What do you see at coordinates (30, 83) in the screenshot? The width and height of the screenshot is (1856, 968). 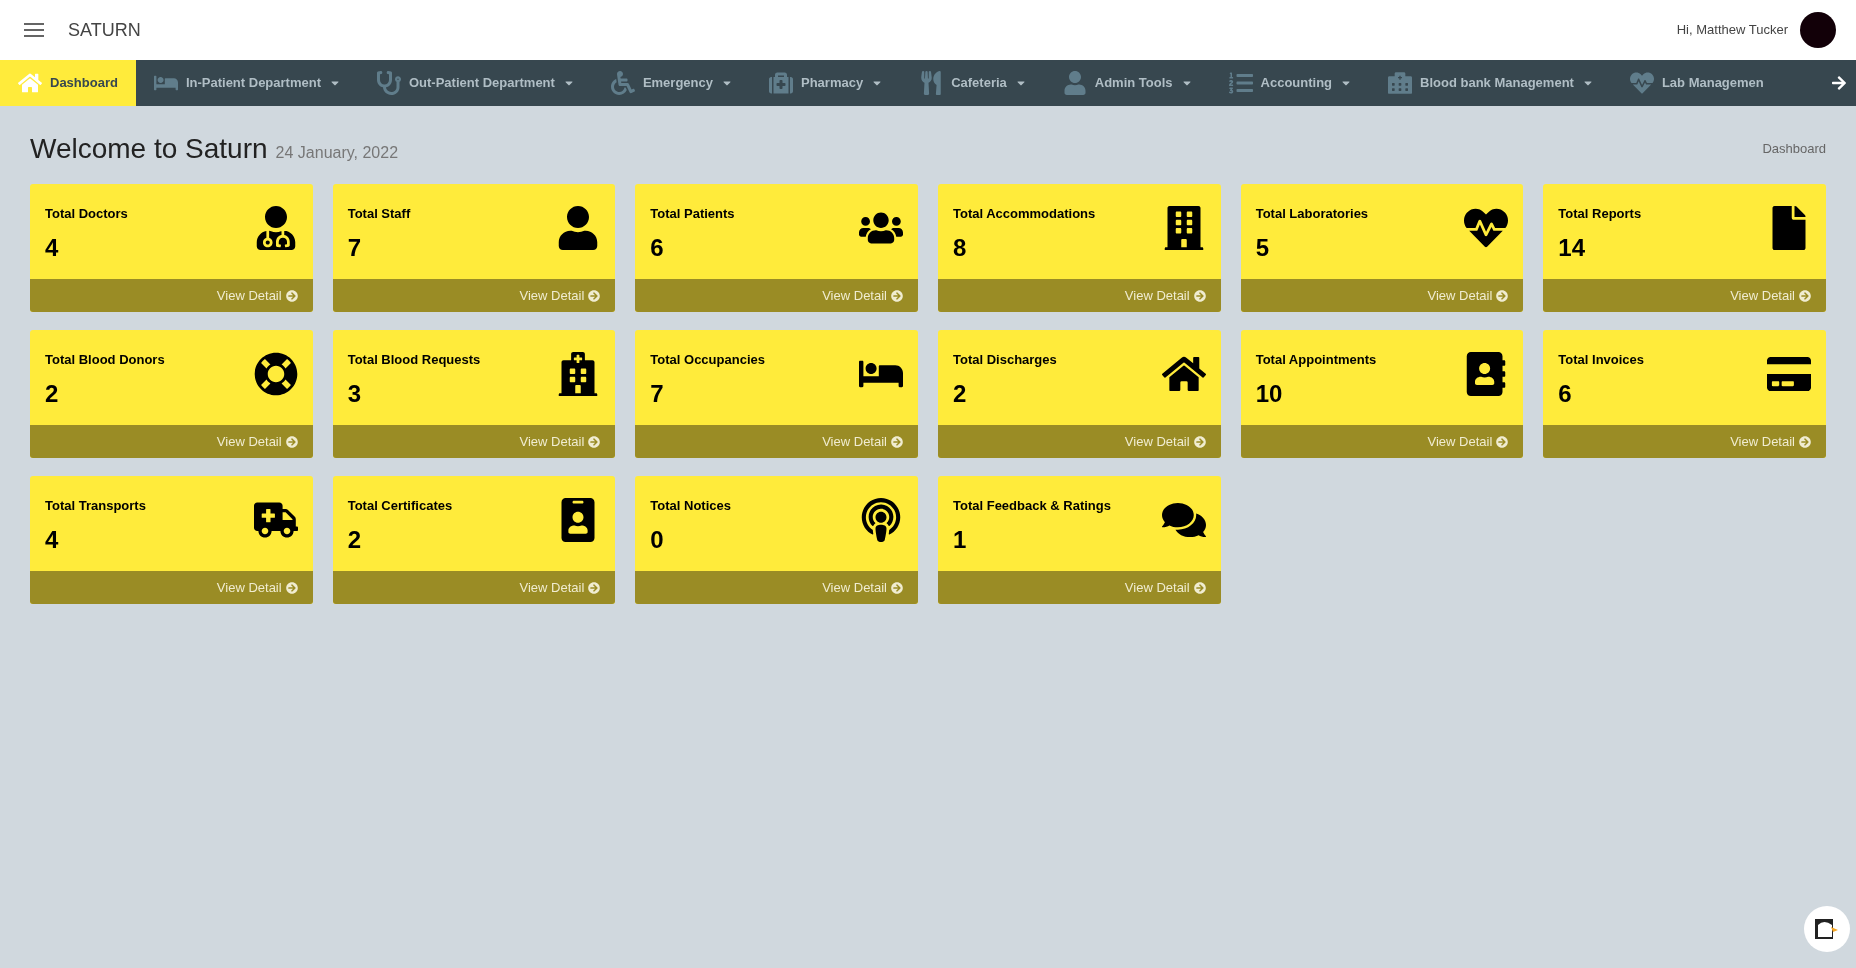 I see `home-icon` at bounding box center [30, 83].